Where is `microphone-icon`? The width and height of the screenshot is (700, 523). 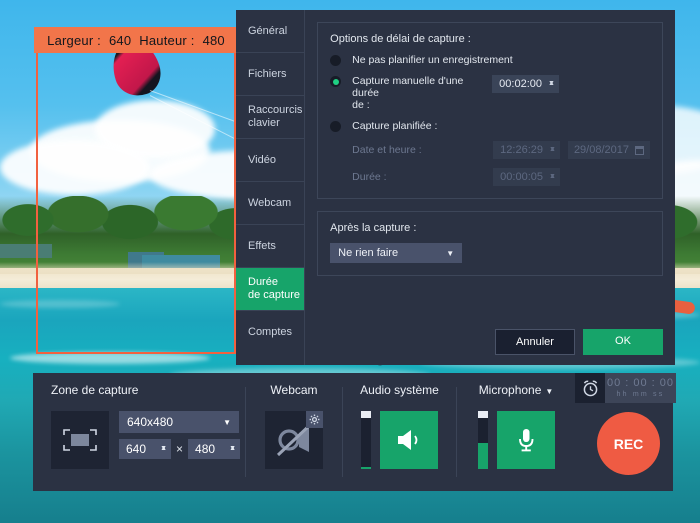 microphone-icon is located at coordinates (525, 440).